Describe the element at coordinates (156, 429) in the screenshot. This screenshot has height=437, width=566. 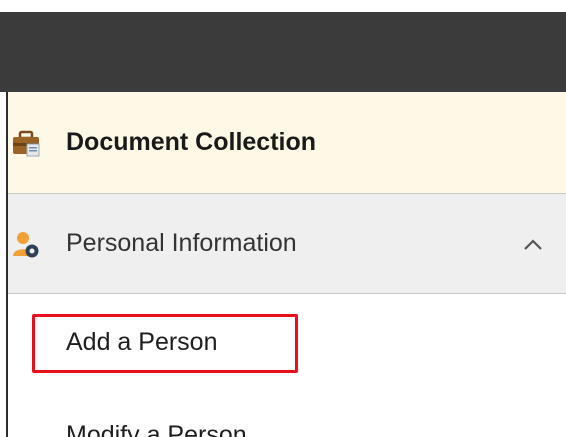
I see `sub-item-modify-a-person: Modify a Person` at that location.